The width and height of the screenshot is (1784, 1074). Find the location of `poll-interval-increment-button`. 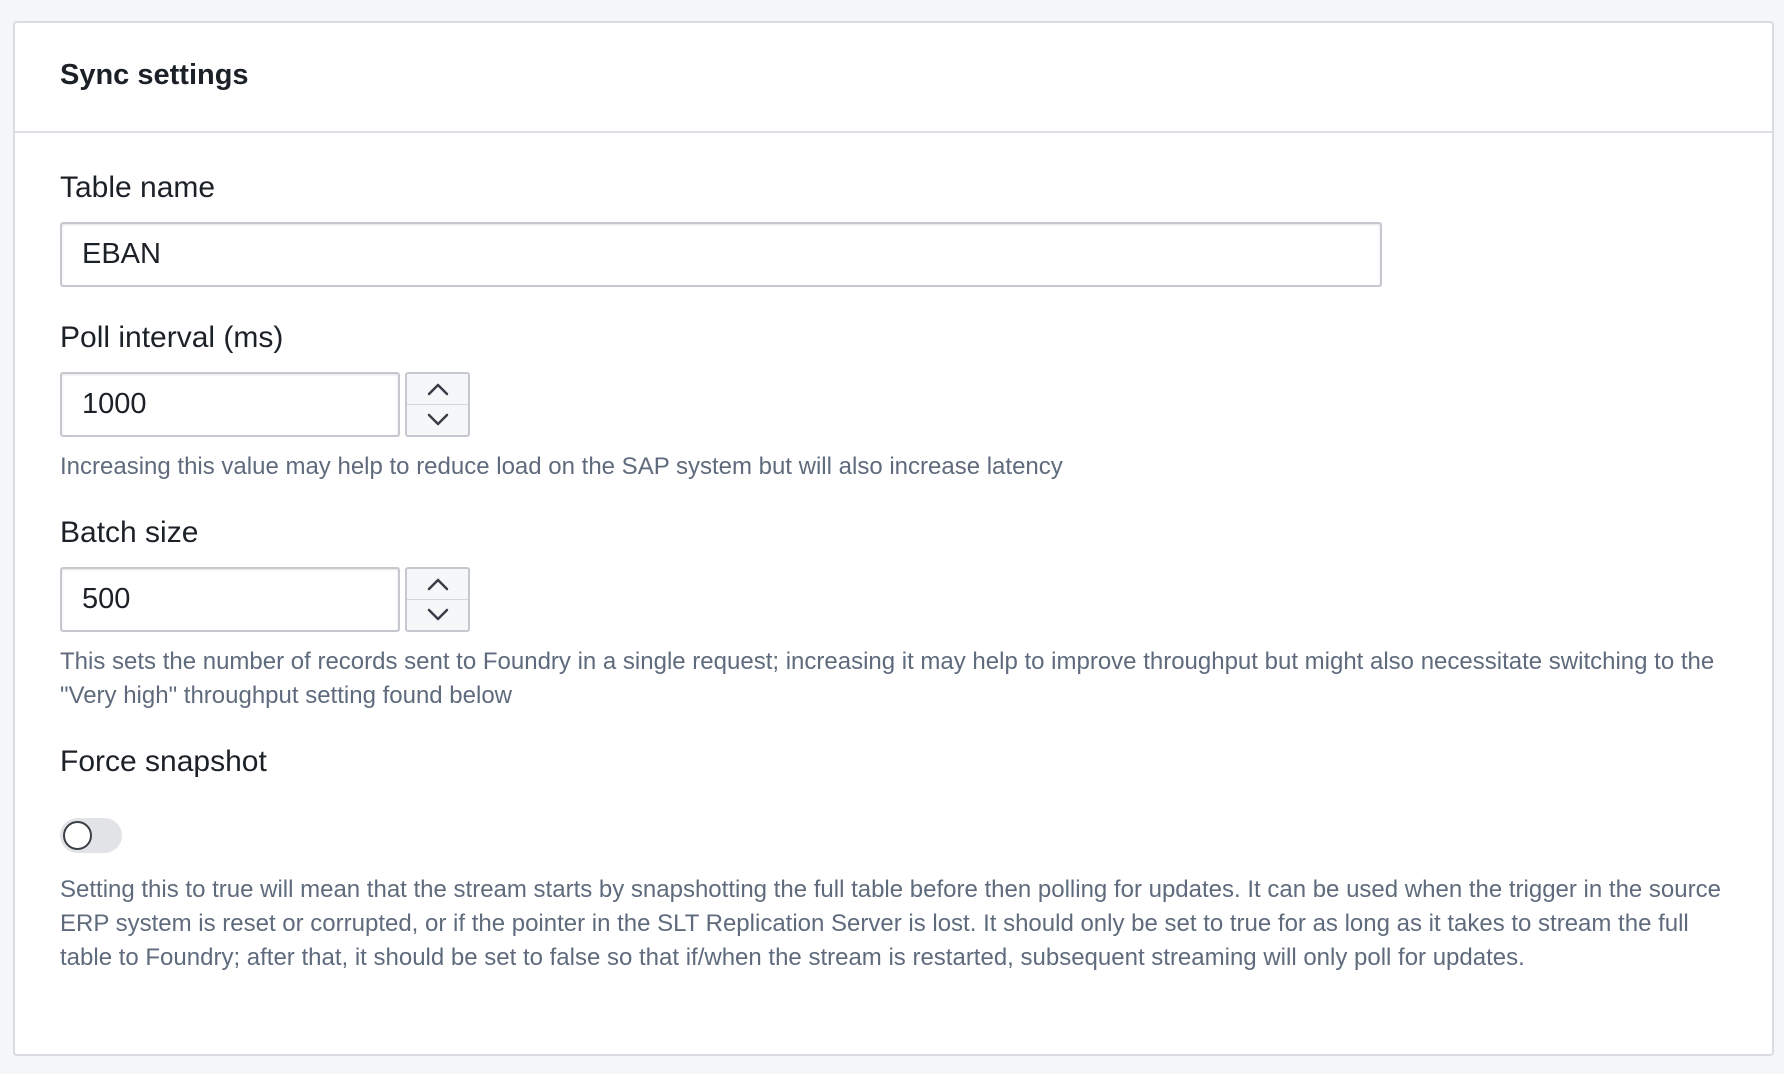

poll-interval-increment-button is located at coordinates (437, 389).